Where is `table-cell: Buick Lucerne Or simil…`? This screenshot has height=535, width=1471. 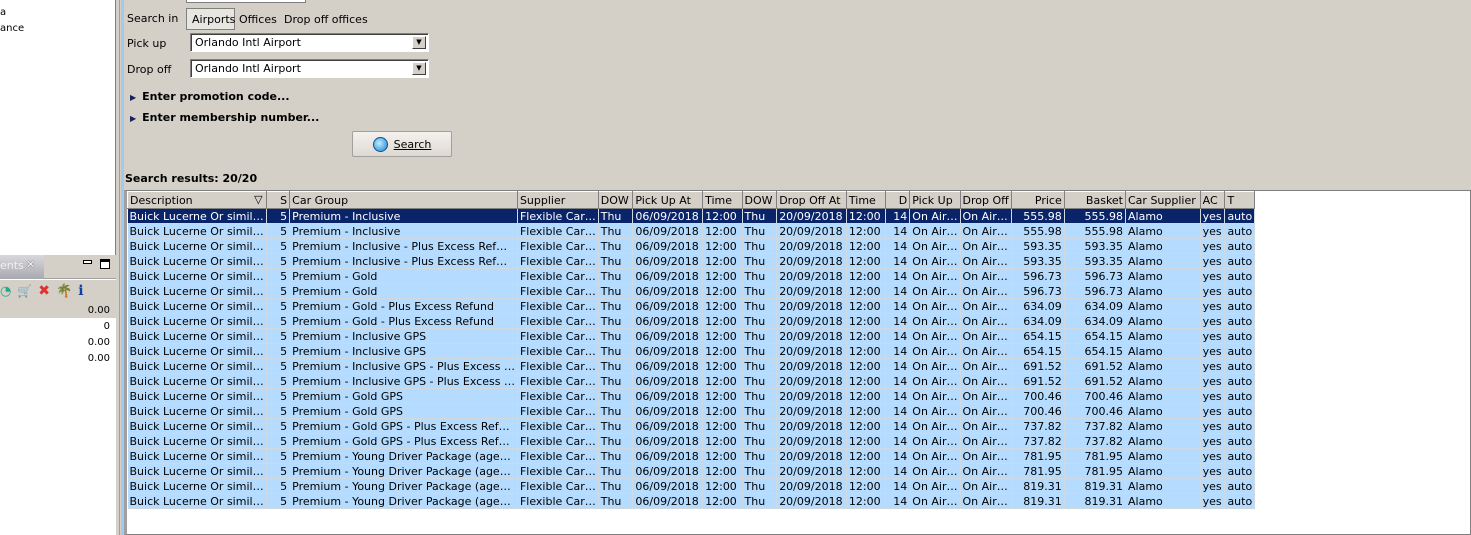 table-cell: Buick Lucerne Or simil… is located at coordinates (197, 501).